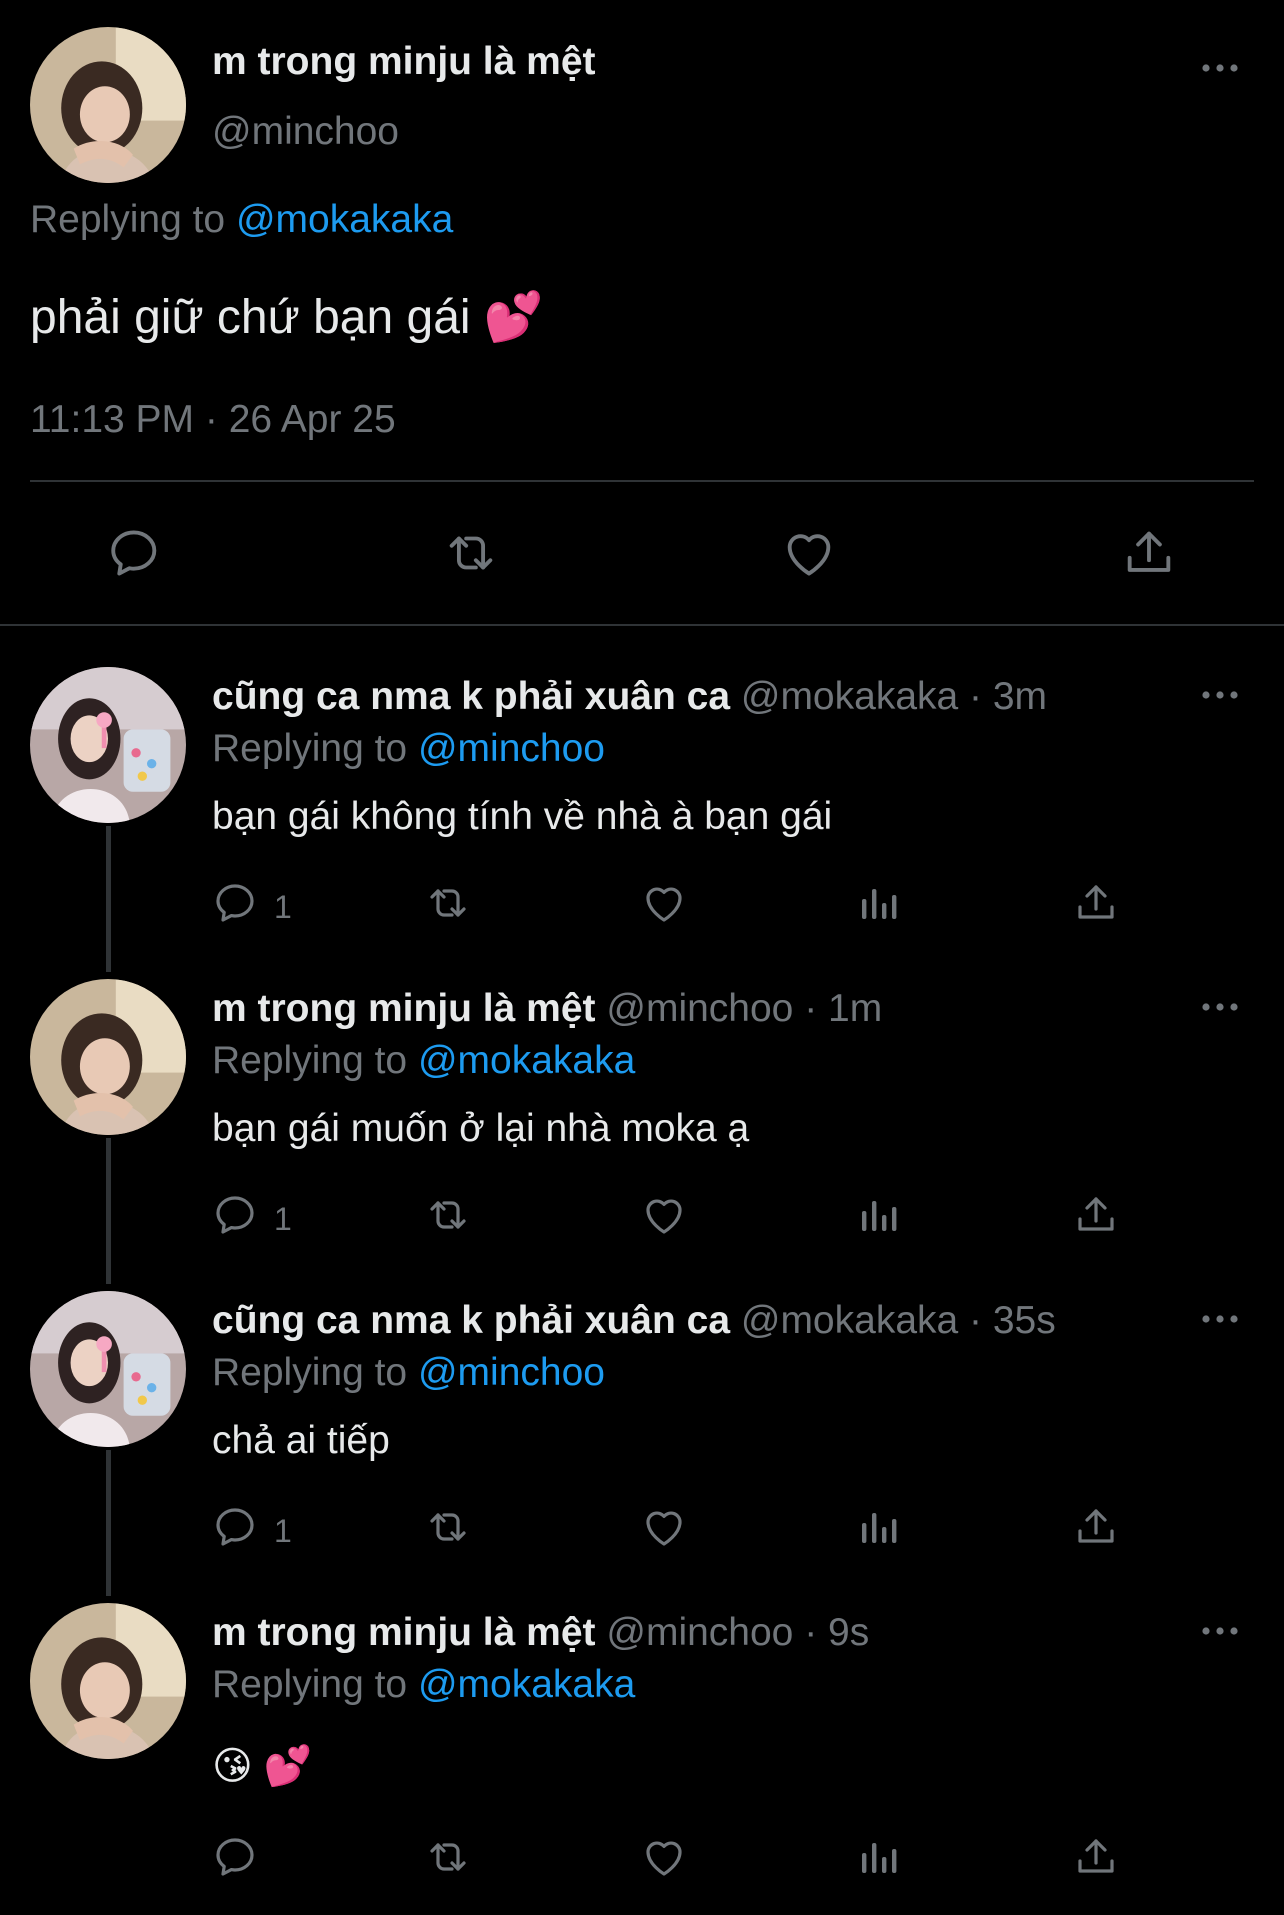 This screenshot has width=1284, height=1915. I want to click on tweet-header: m trong minju là mệt @minchoo · 9s, so click(540, 1633).